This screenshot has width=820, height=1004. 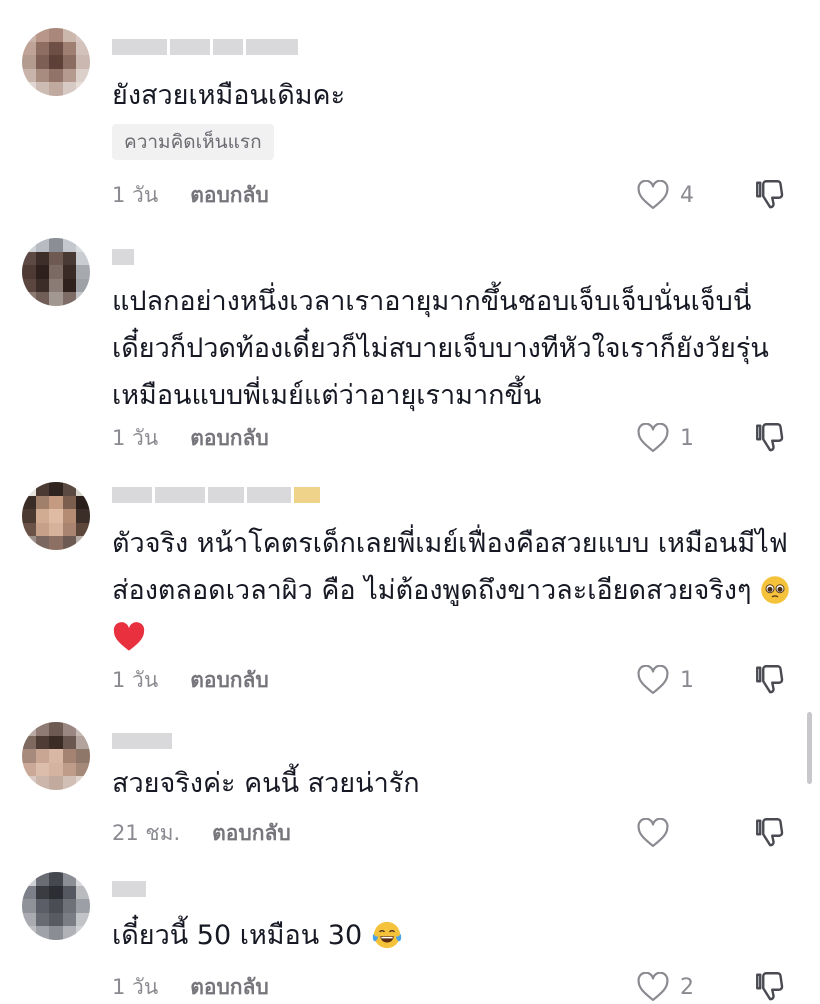 I want to click on like-count: 4, so click(x=687, y=195).